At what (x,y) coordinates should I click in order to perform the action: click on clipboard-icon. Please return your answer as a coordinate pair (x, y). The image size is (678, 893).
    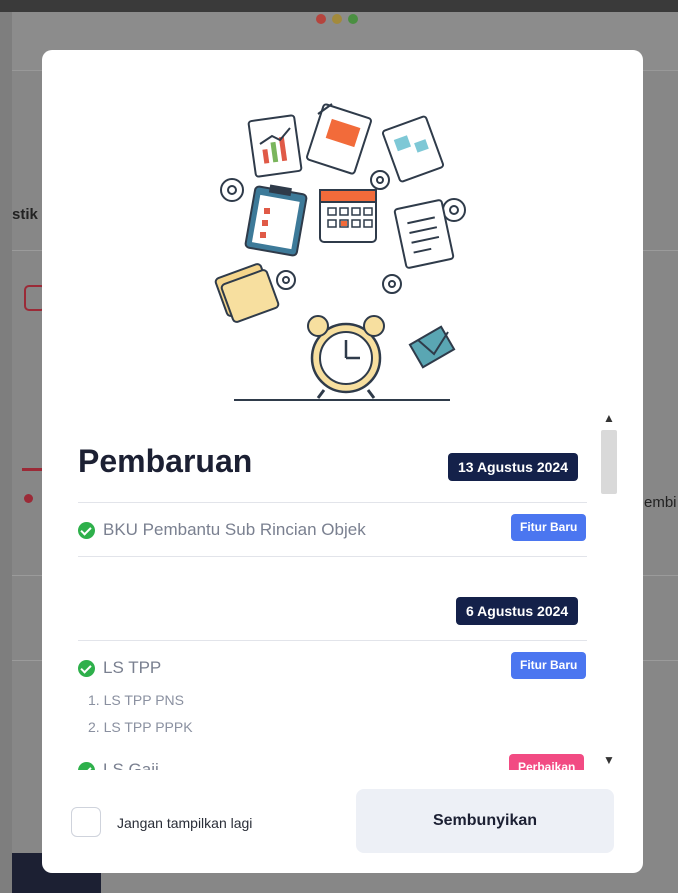
    Looking at the image, I should click on (276, 220).